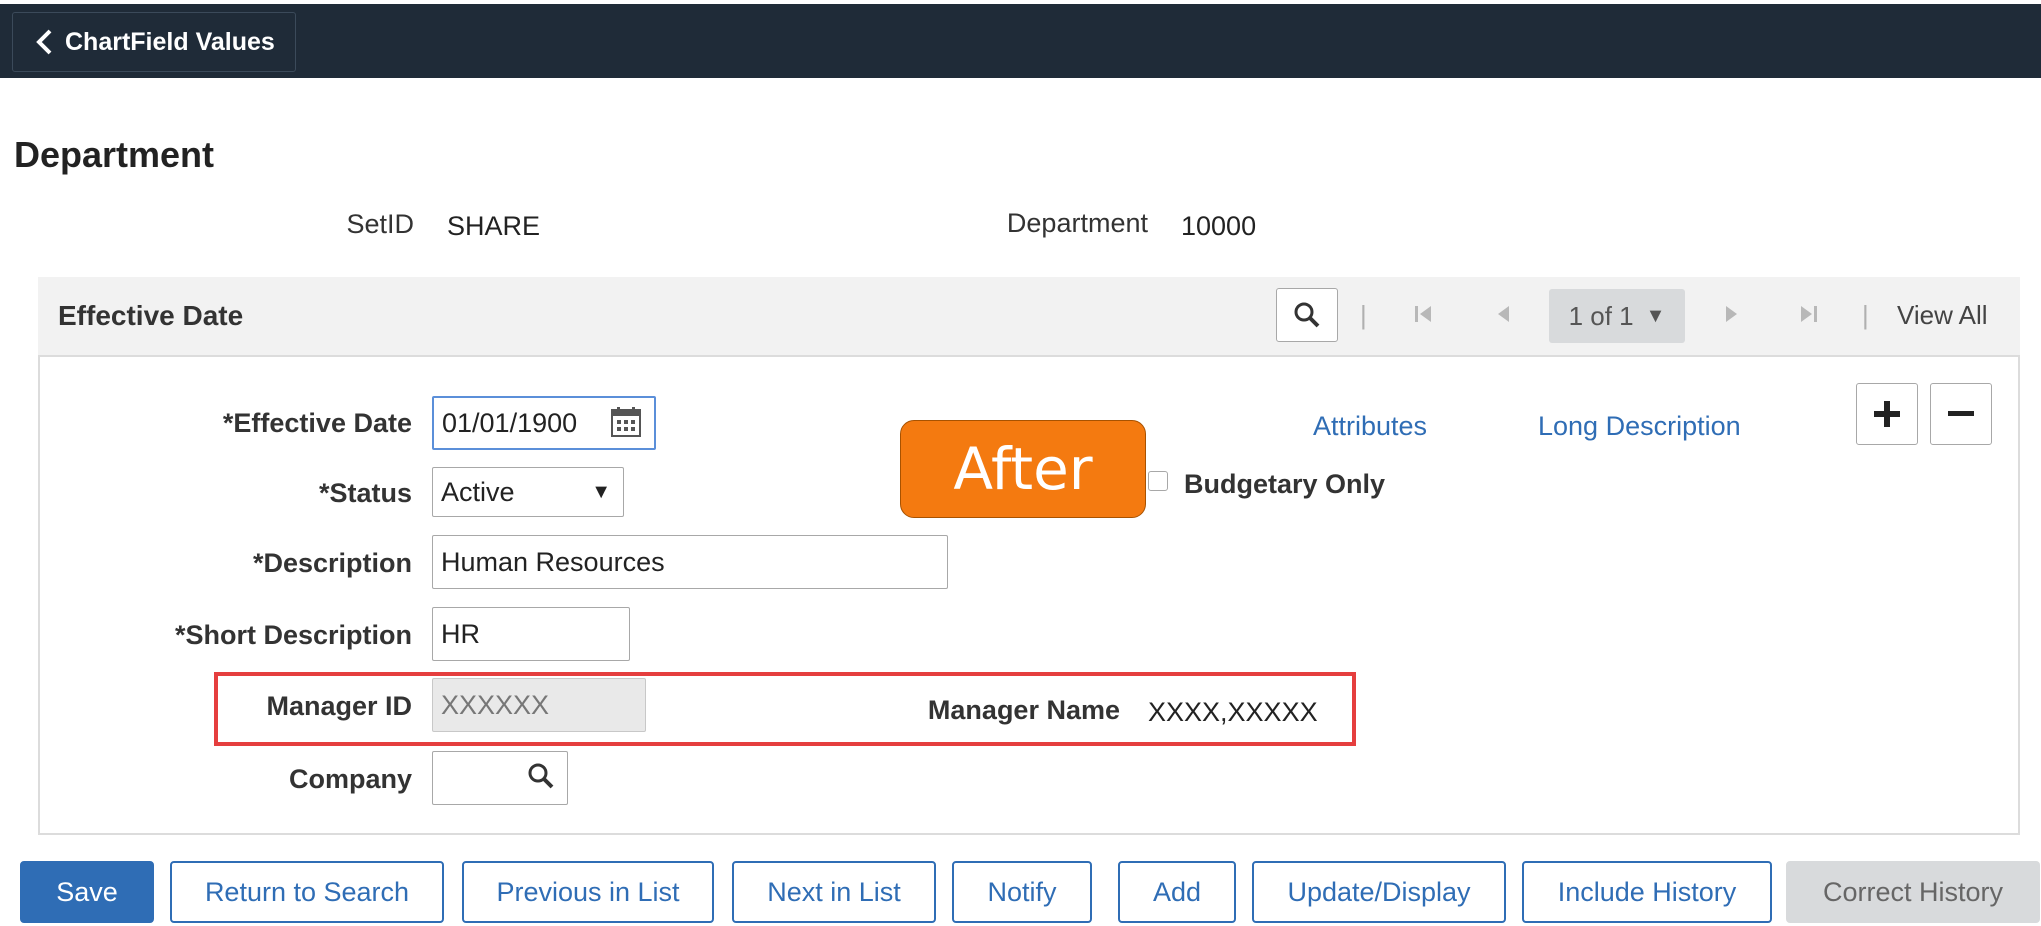 The image size is (2041, 926). Describe the element at coordinates (626, 424) in the screenshot. I see `calendar-icon` at that location.